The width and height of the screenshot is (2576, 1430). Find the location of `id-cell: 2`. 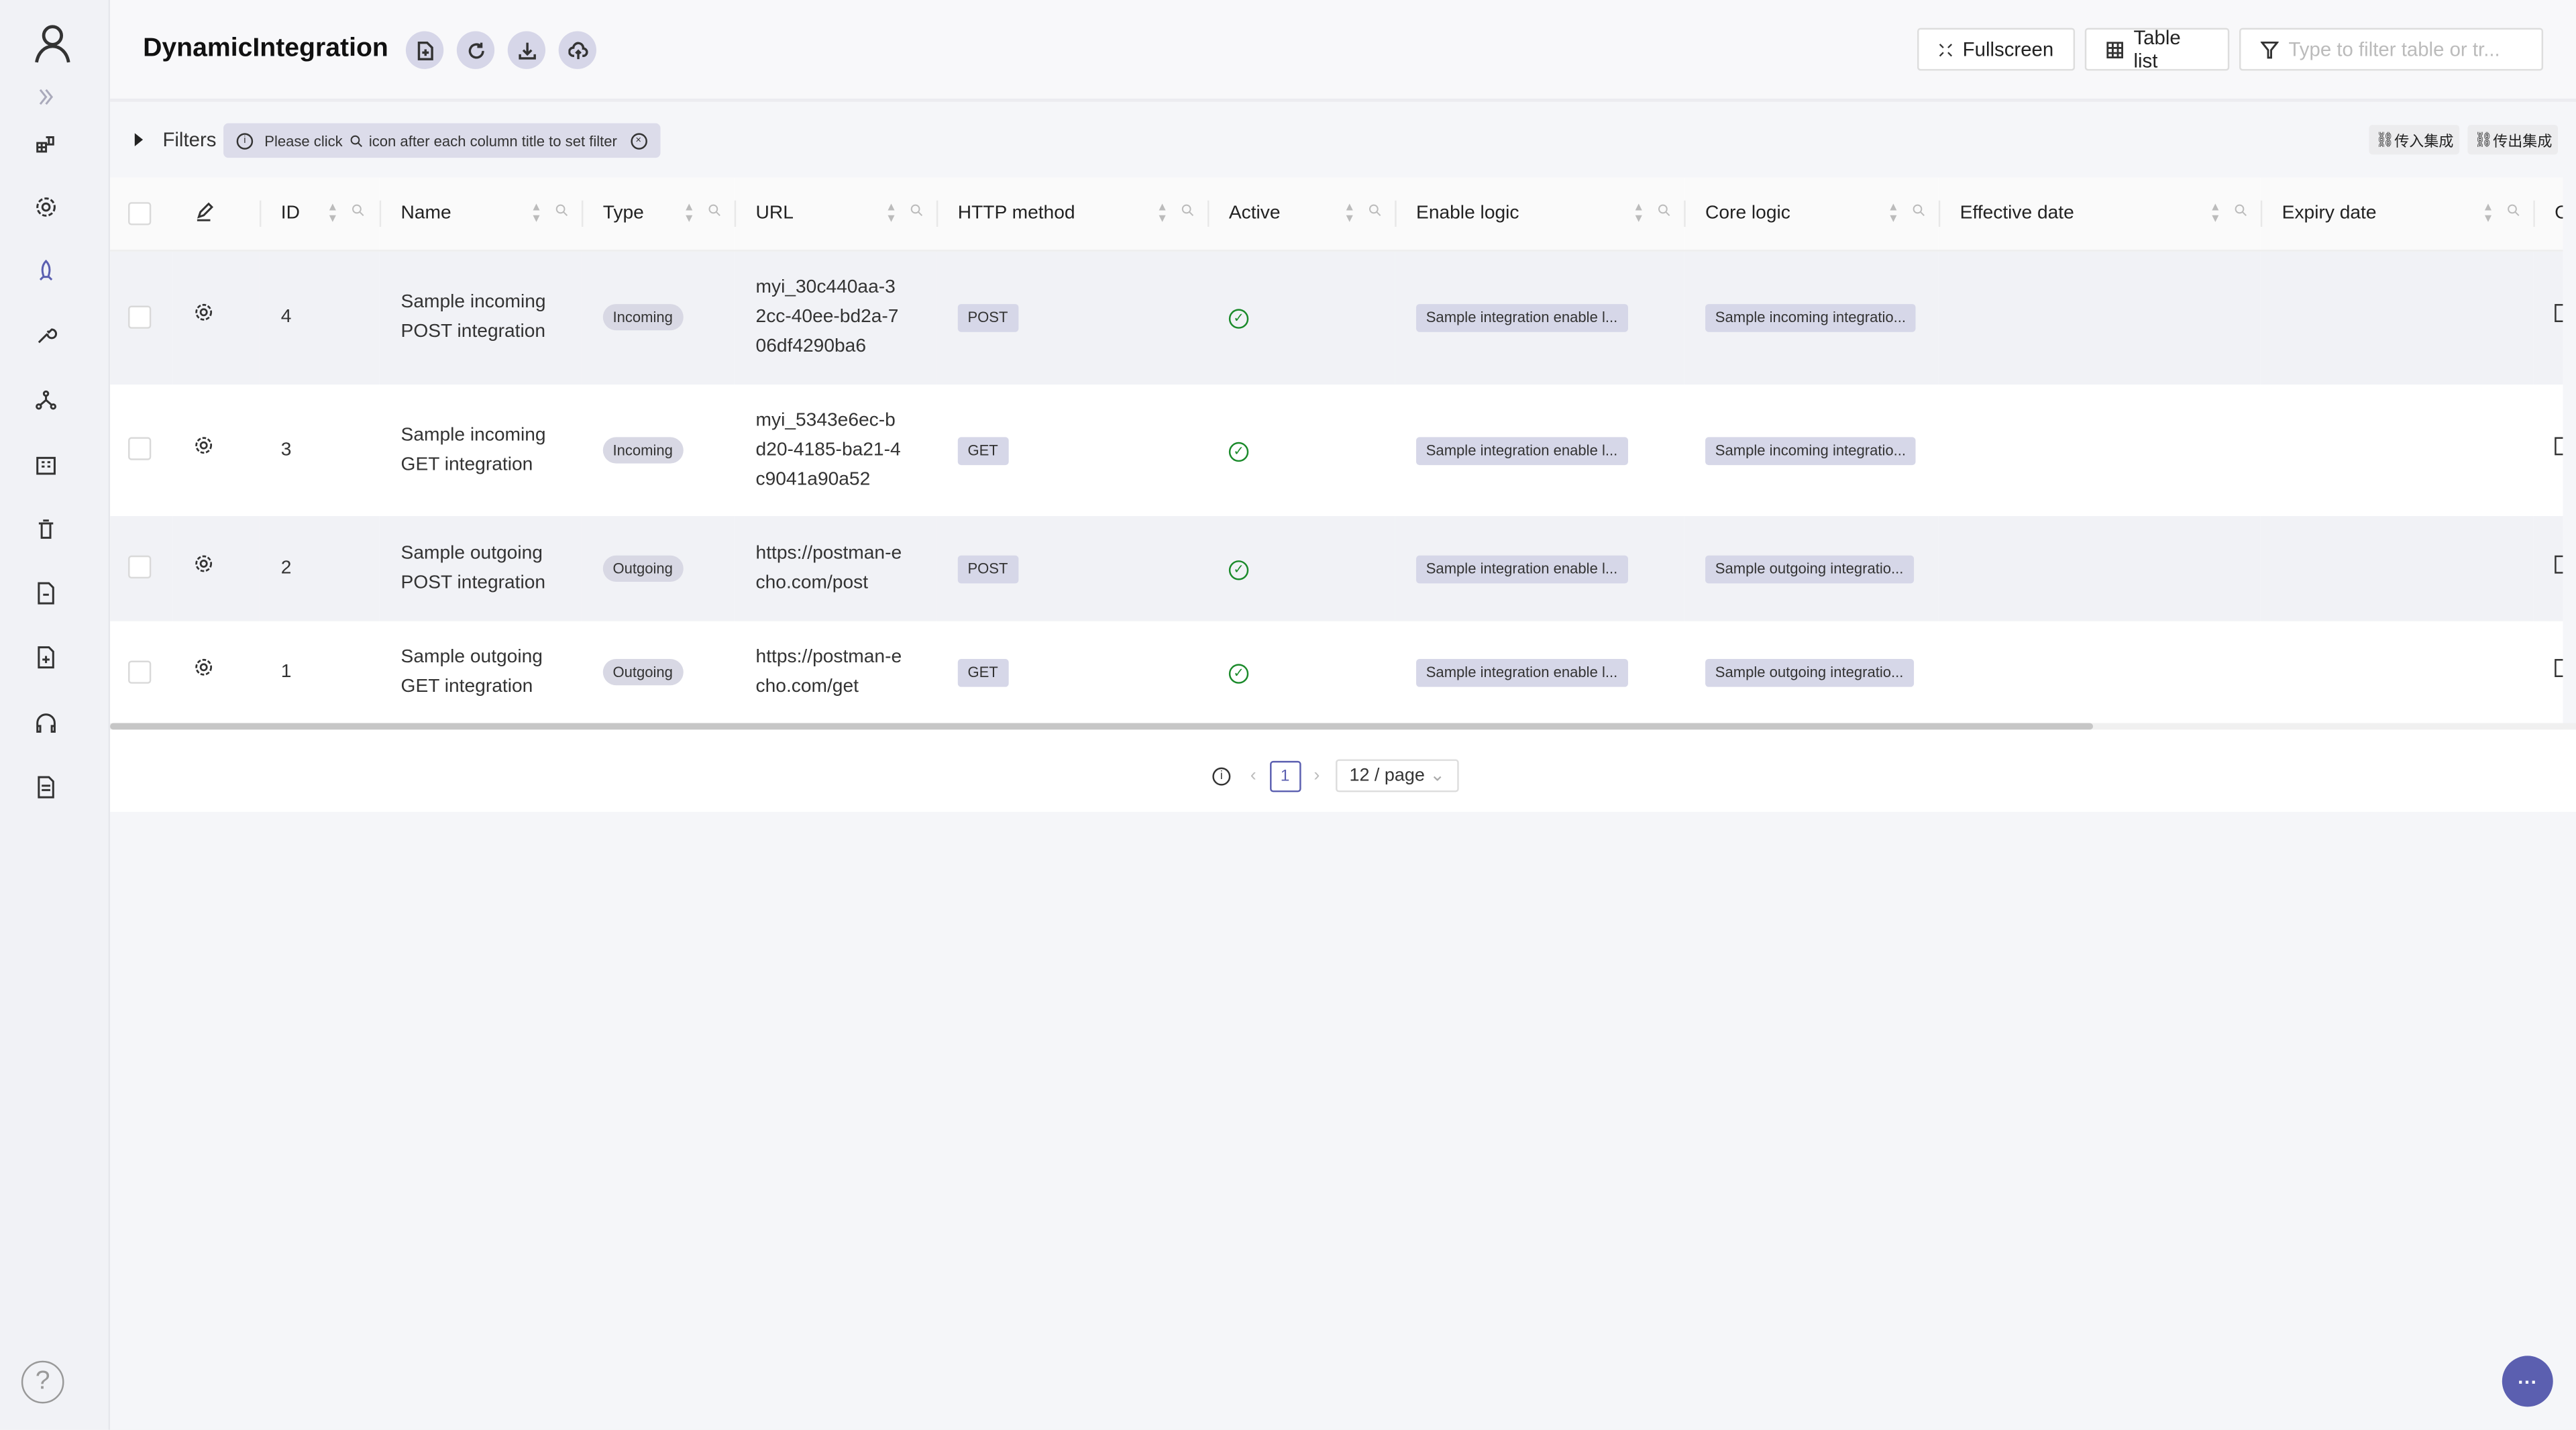

id-cell: 2 is located at coordinates (319, 568).